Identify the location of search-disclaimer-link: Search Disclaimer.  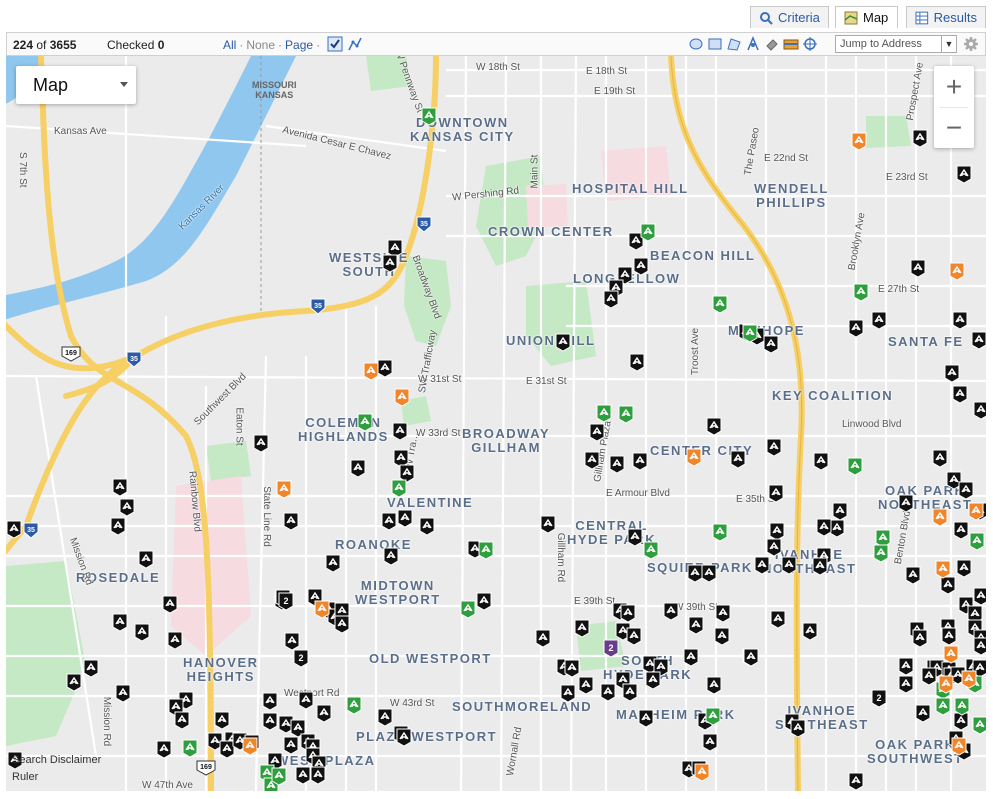
(56, 760).